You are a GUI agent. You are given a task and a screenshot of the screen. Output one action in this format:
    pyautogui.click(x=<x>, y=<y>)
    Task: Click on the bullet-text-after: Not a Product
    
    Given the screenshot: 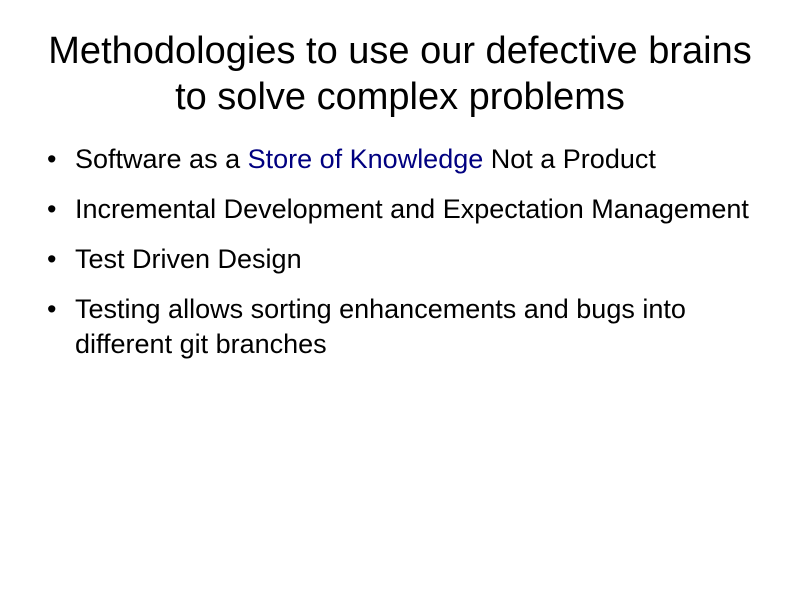 What is the action you would take?
    pyautogui.click(x=569, y=159)
    